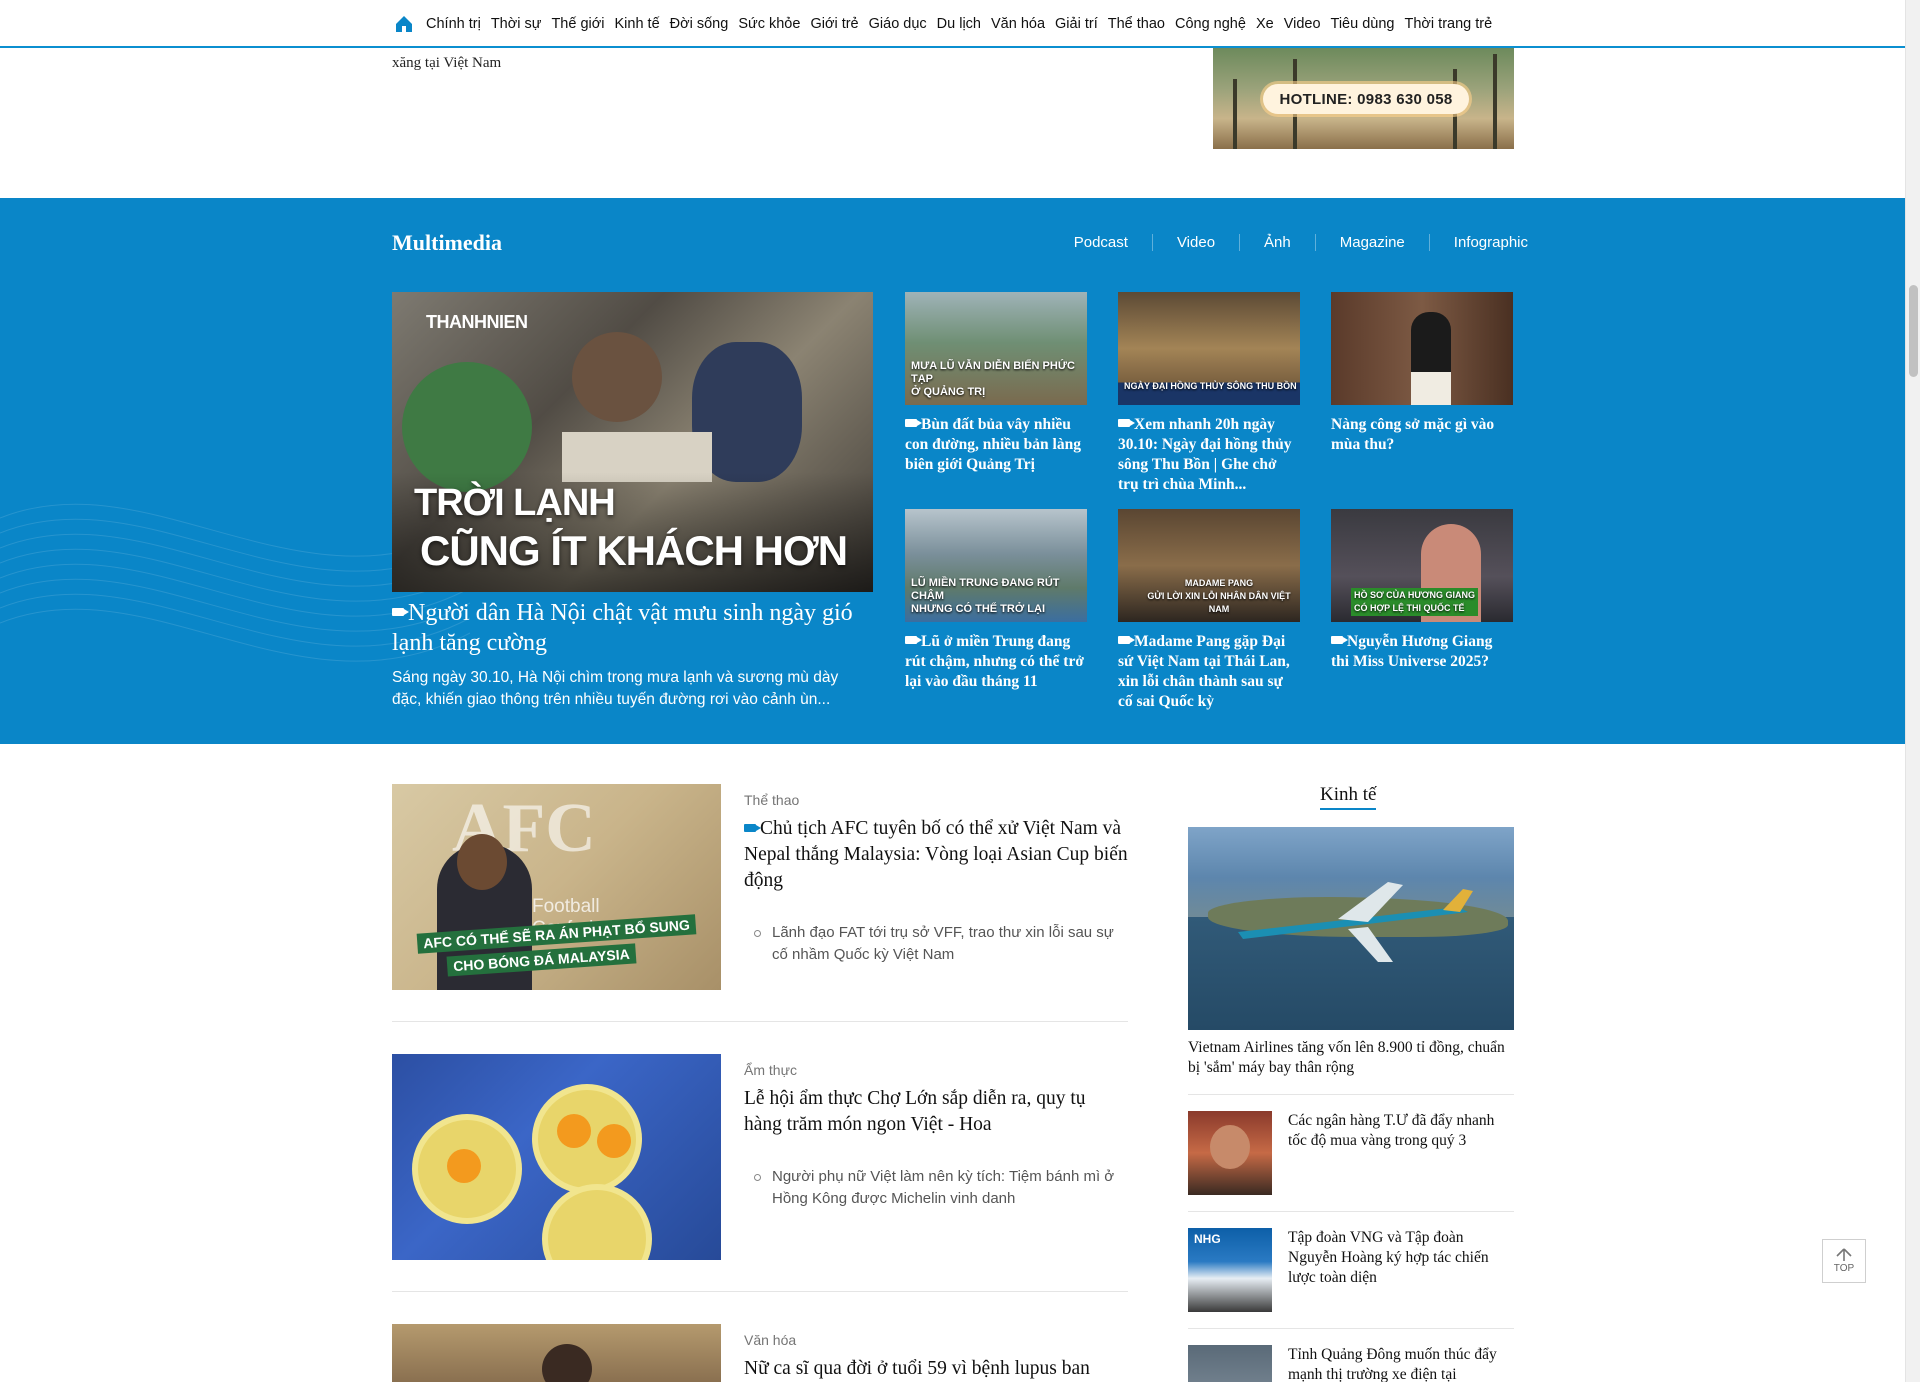 Image resolution: width=1920 pixels, height=1382 pixels. Describe the element at coordinates (770, 1070) in the screenshot. I see `article-category: Ẩm thực` at that location.